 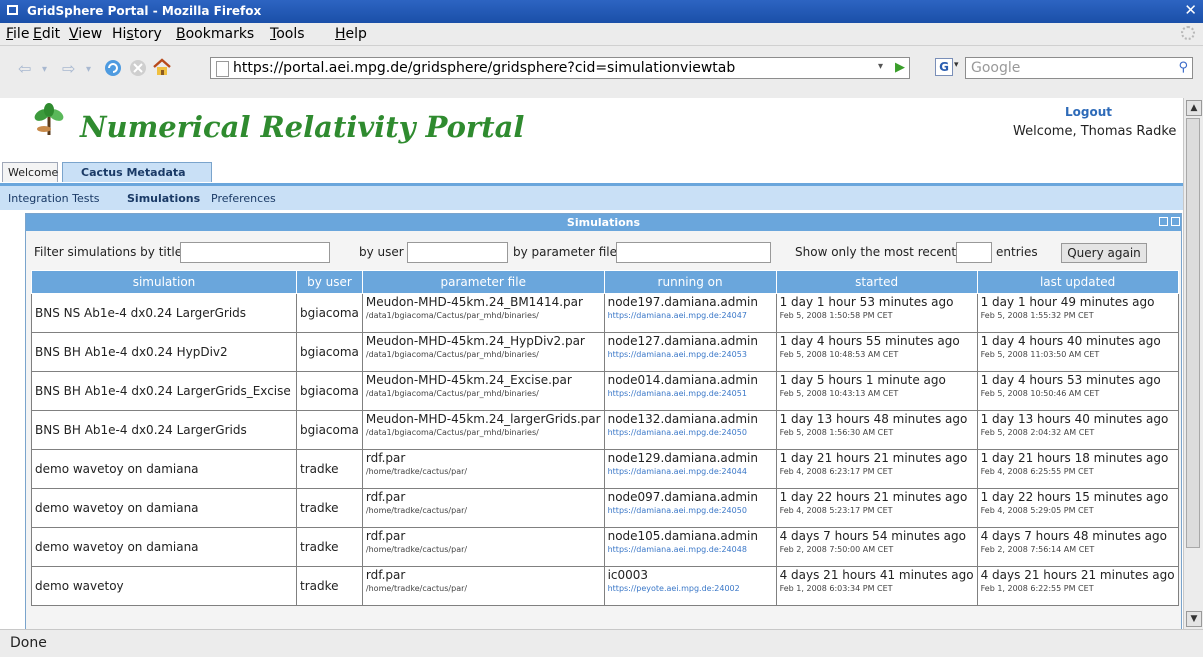 I want to click on search-icon: ⚲, so click(x=1183, y=67).